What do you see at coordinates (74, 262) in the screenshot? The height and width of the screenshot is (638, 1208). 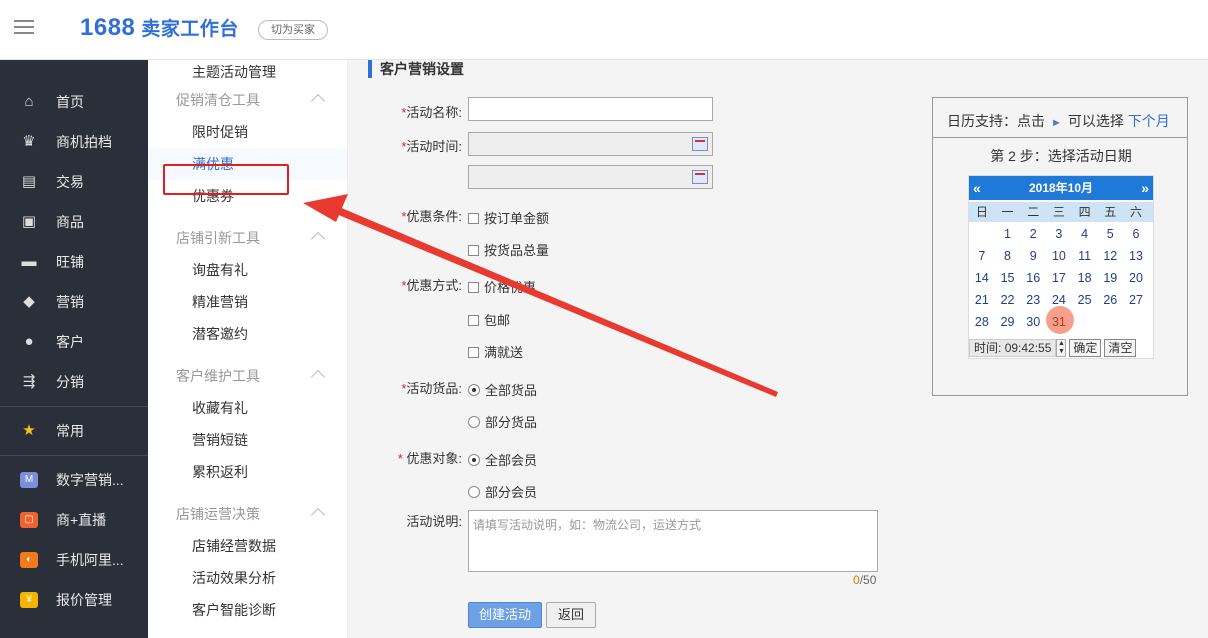 I see `nav-item-4: ▬ 旺铺` at bounding box center [74, 262].